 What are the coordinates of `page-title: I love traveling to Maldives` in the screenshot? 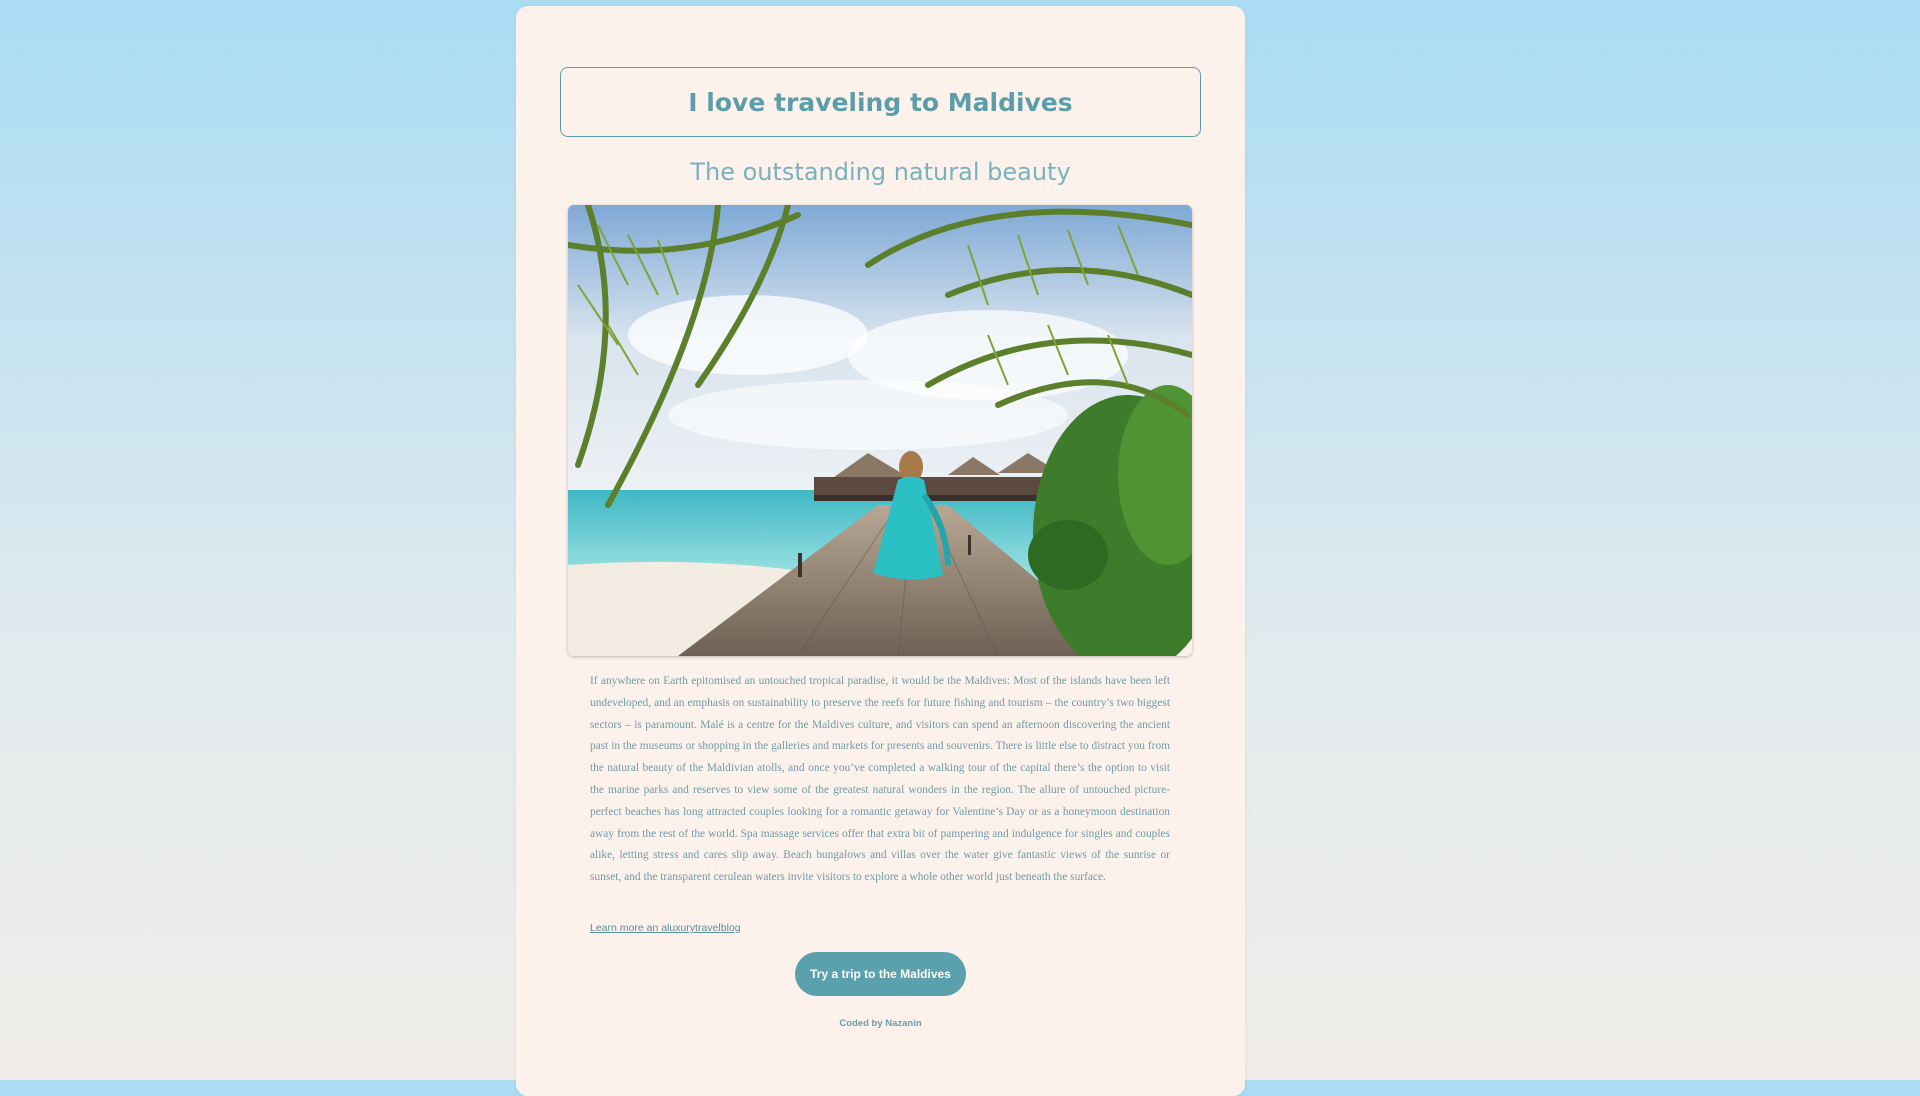 It's located at (880, 102).